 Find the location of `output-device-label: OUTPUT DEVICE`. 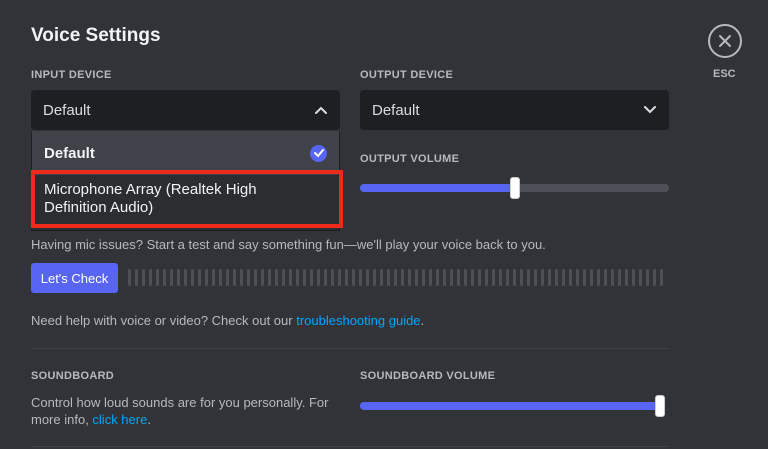

output-device-label: OUTPUT DEVICE is located at coordinates (407, 75).